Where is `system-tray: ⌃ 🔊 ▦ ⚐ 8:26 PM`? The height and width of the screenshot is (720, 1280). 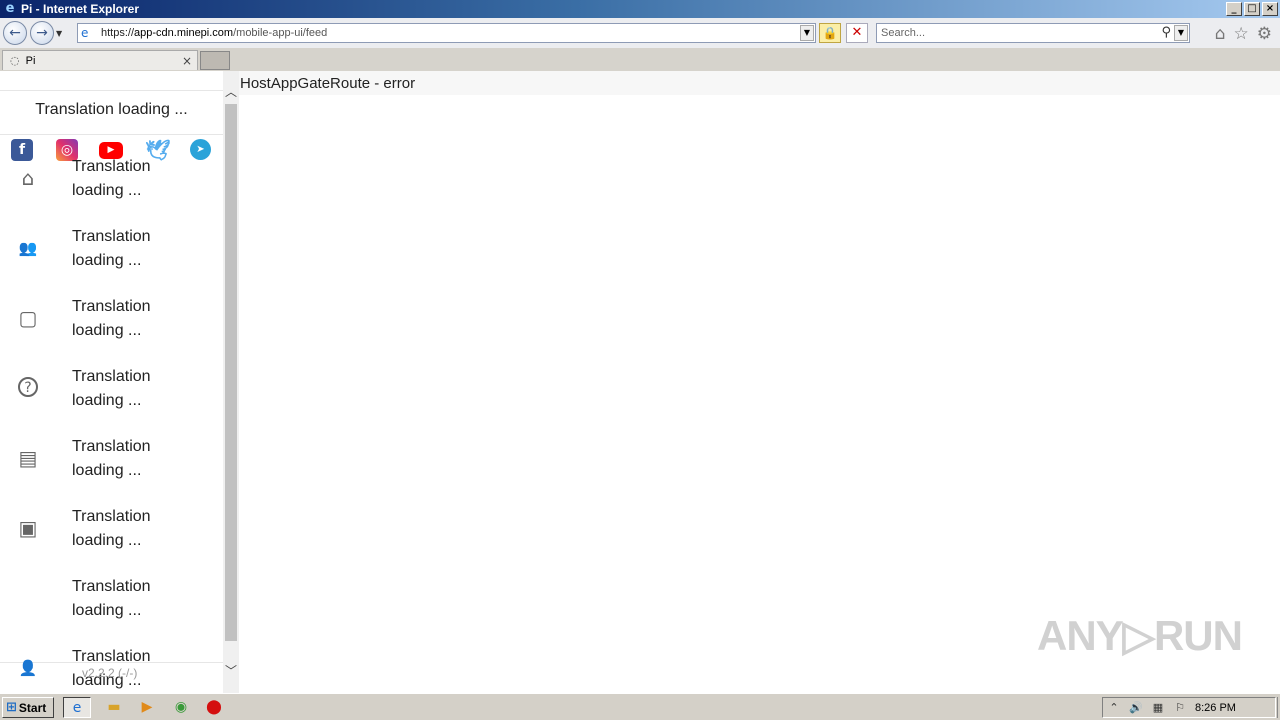 system-tray: ⌃ 🔊 ▦ ⚐ 8:26 PM is located at coordinates (1189, 707).